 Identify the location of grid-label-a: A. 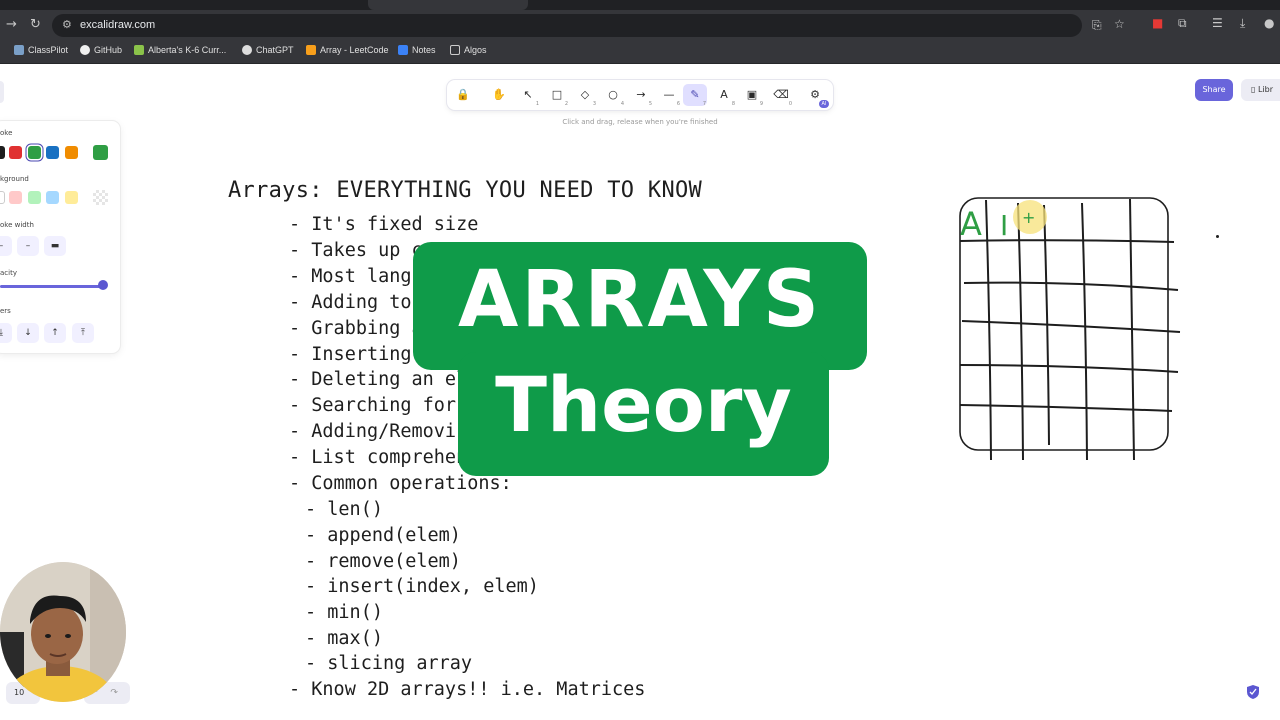
(971, 224).